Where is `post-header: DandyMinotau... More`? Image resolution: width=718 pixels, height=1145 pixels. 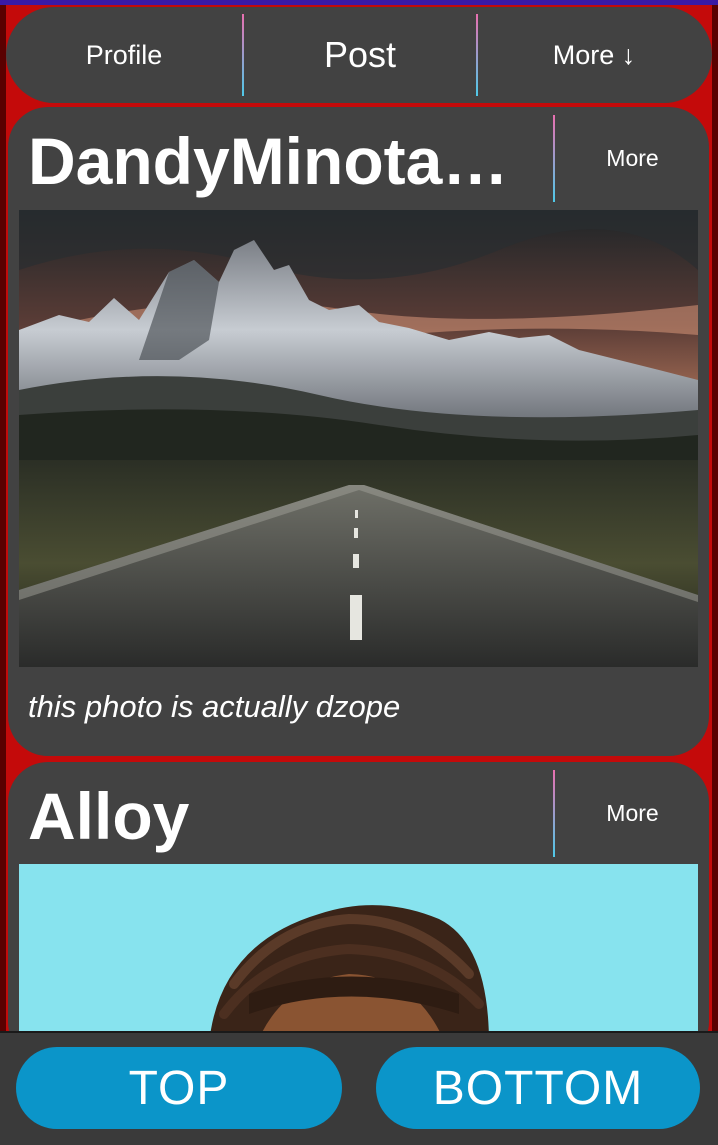
post-header: DandyMinotau... More is located at coordinates (358, 158).